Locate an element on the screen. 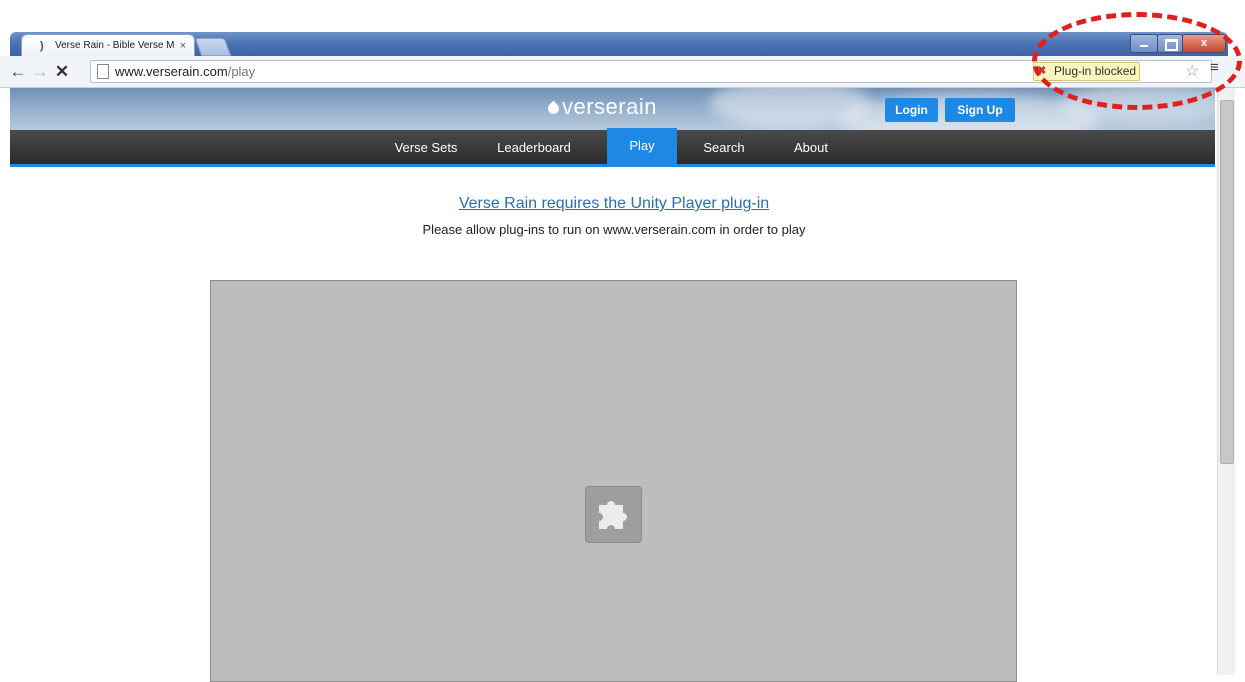 The width and height of the screenshot is (1245, 682). new-tab-button is located at coordinates (213, 47).